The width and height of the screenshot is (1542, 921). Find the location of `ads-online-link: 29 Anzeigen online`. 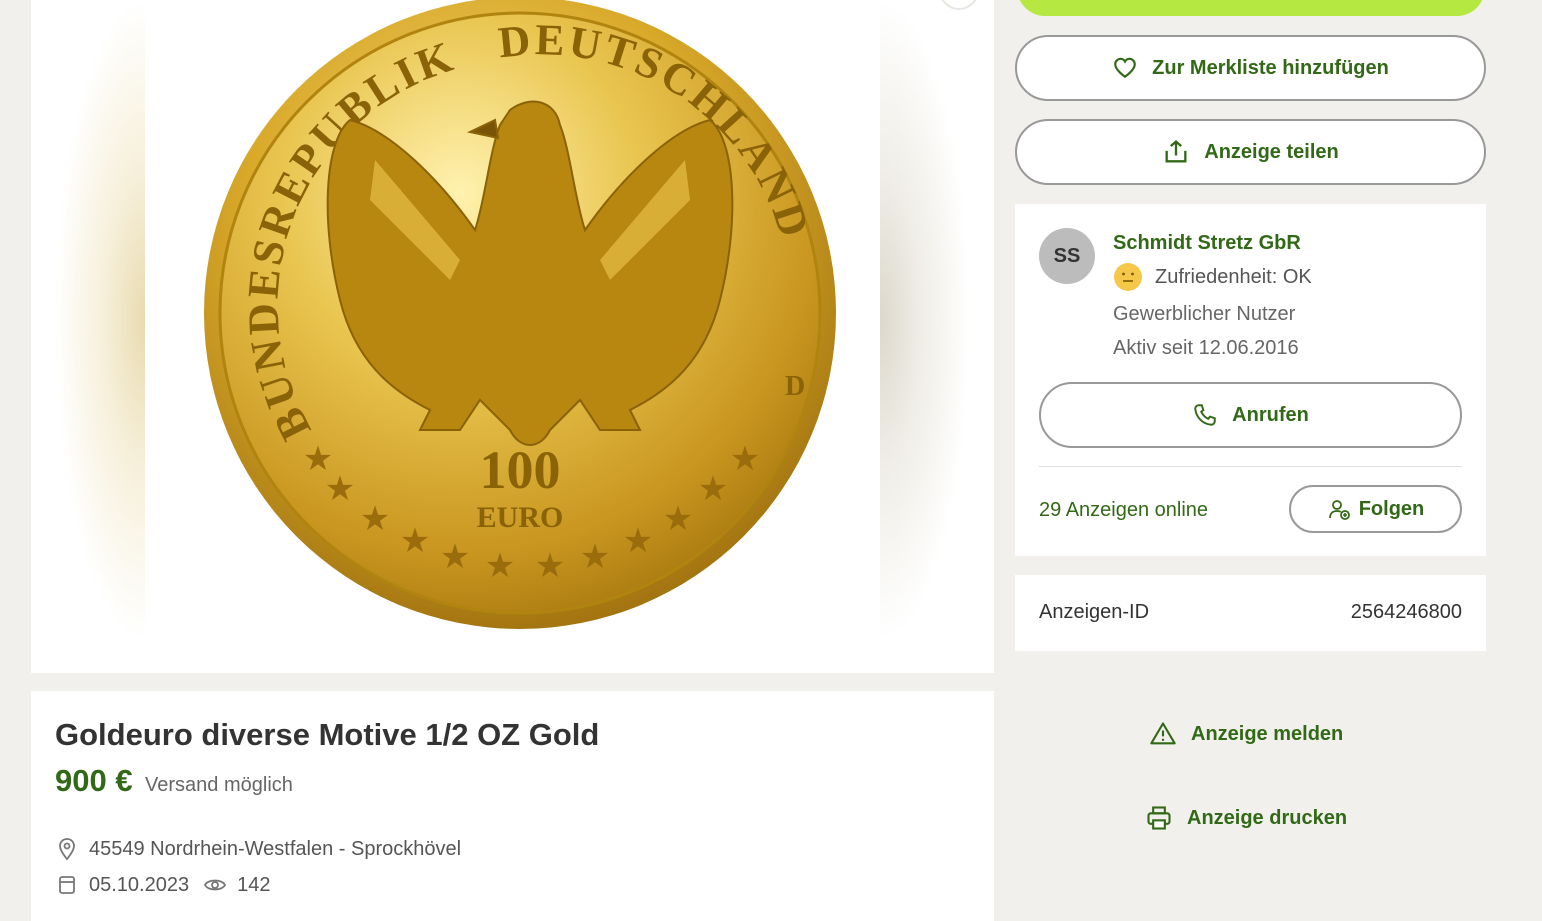

ads-online-link: 29 Anzeigen online is located at coordinates (1123, 510).